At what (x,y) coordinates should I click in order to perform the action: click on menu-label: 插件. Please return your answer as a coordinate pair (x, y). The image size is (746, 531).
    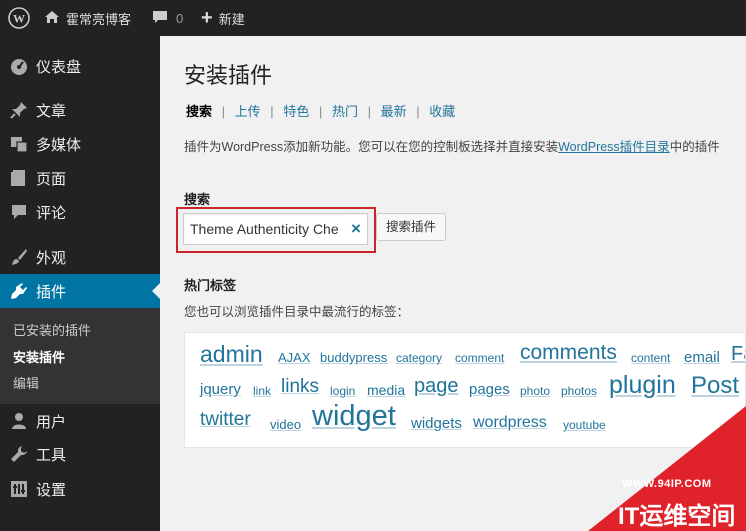
    Looking at the image, I should click on (51, 292).